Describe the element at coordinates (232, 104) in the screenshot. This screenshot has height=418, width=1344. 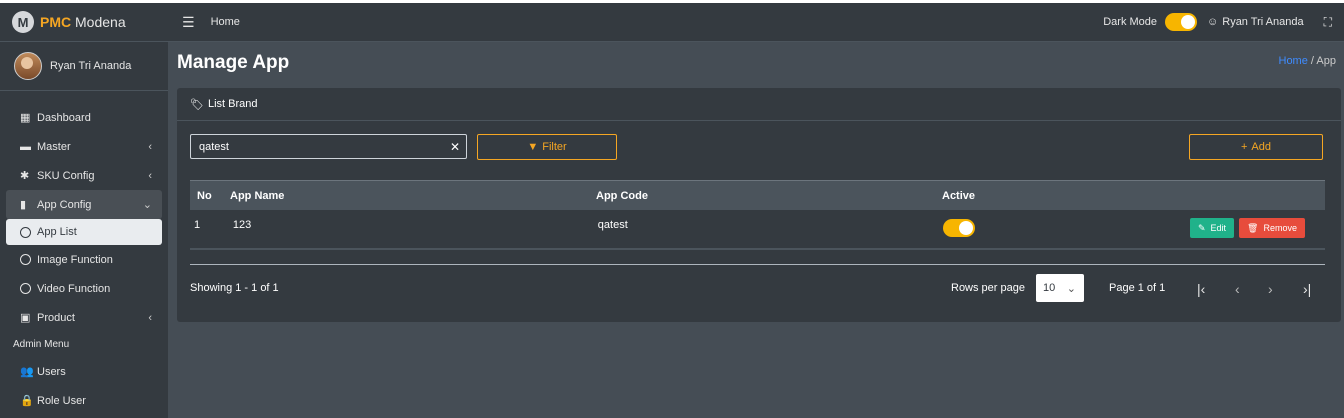
I see `card-title: List Brand` at that location.